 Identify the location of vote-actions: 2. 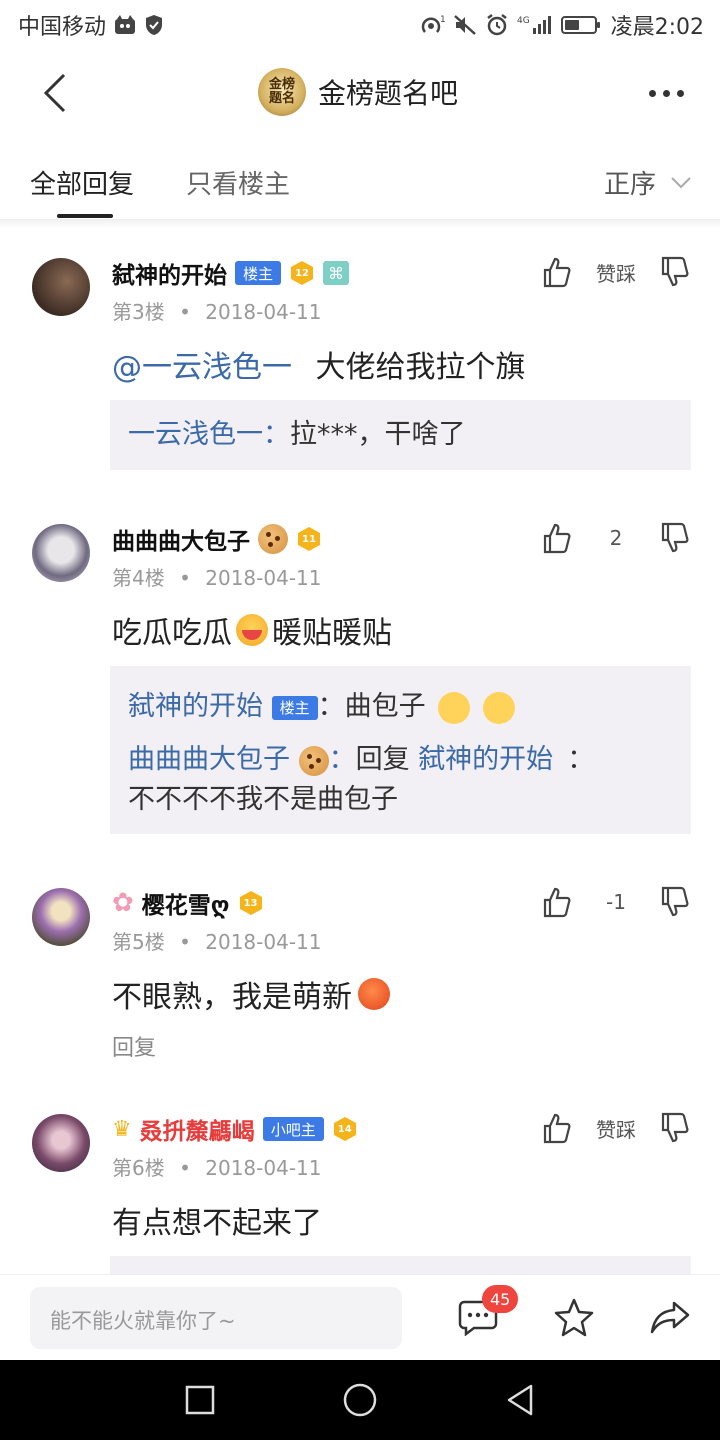
(616, 538).